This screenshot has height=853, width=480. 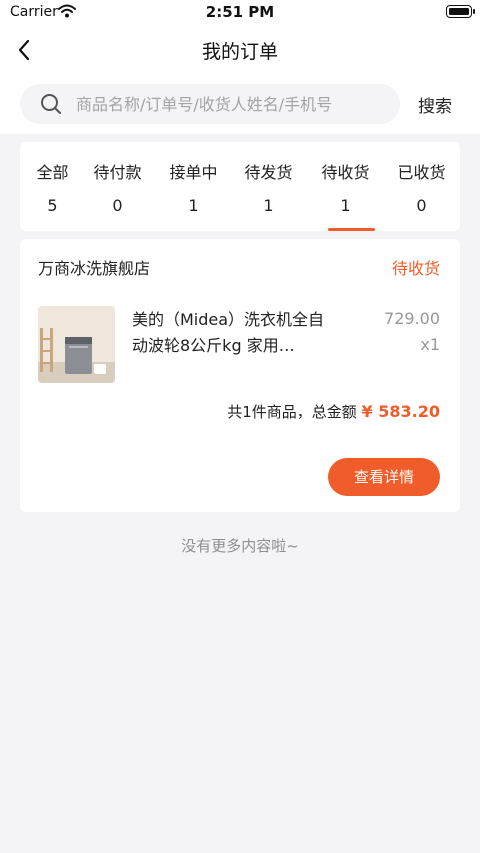 I want to click on order-status-tabs: 全部 5 待付款 0 接单中 1 待发货 1 待收货 1 已收货 0, so click(x=240, y=186).